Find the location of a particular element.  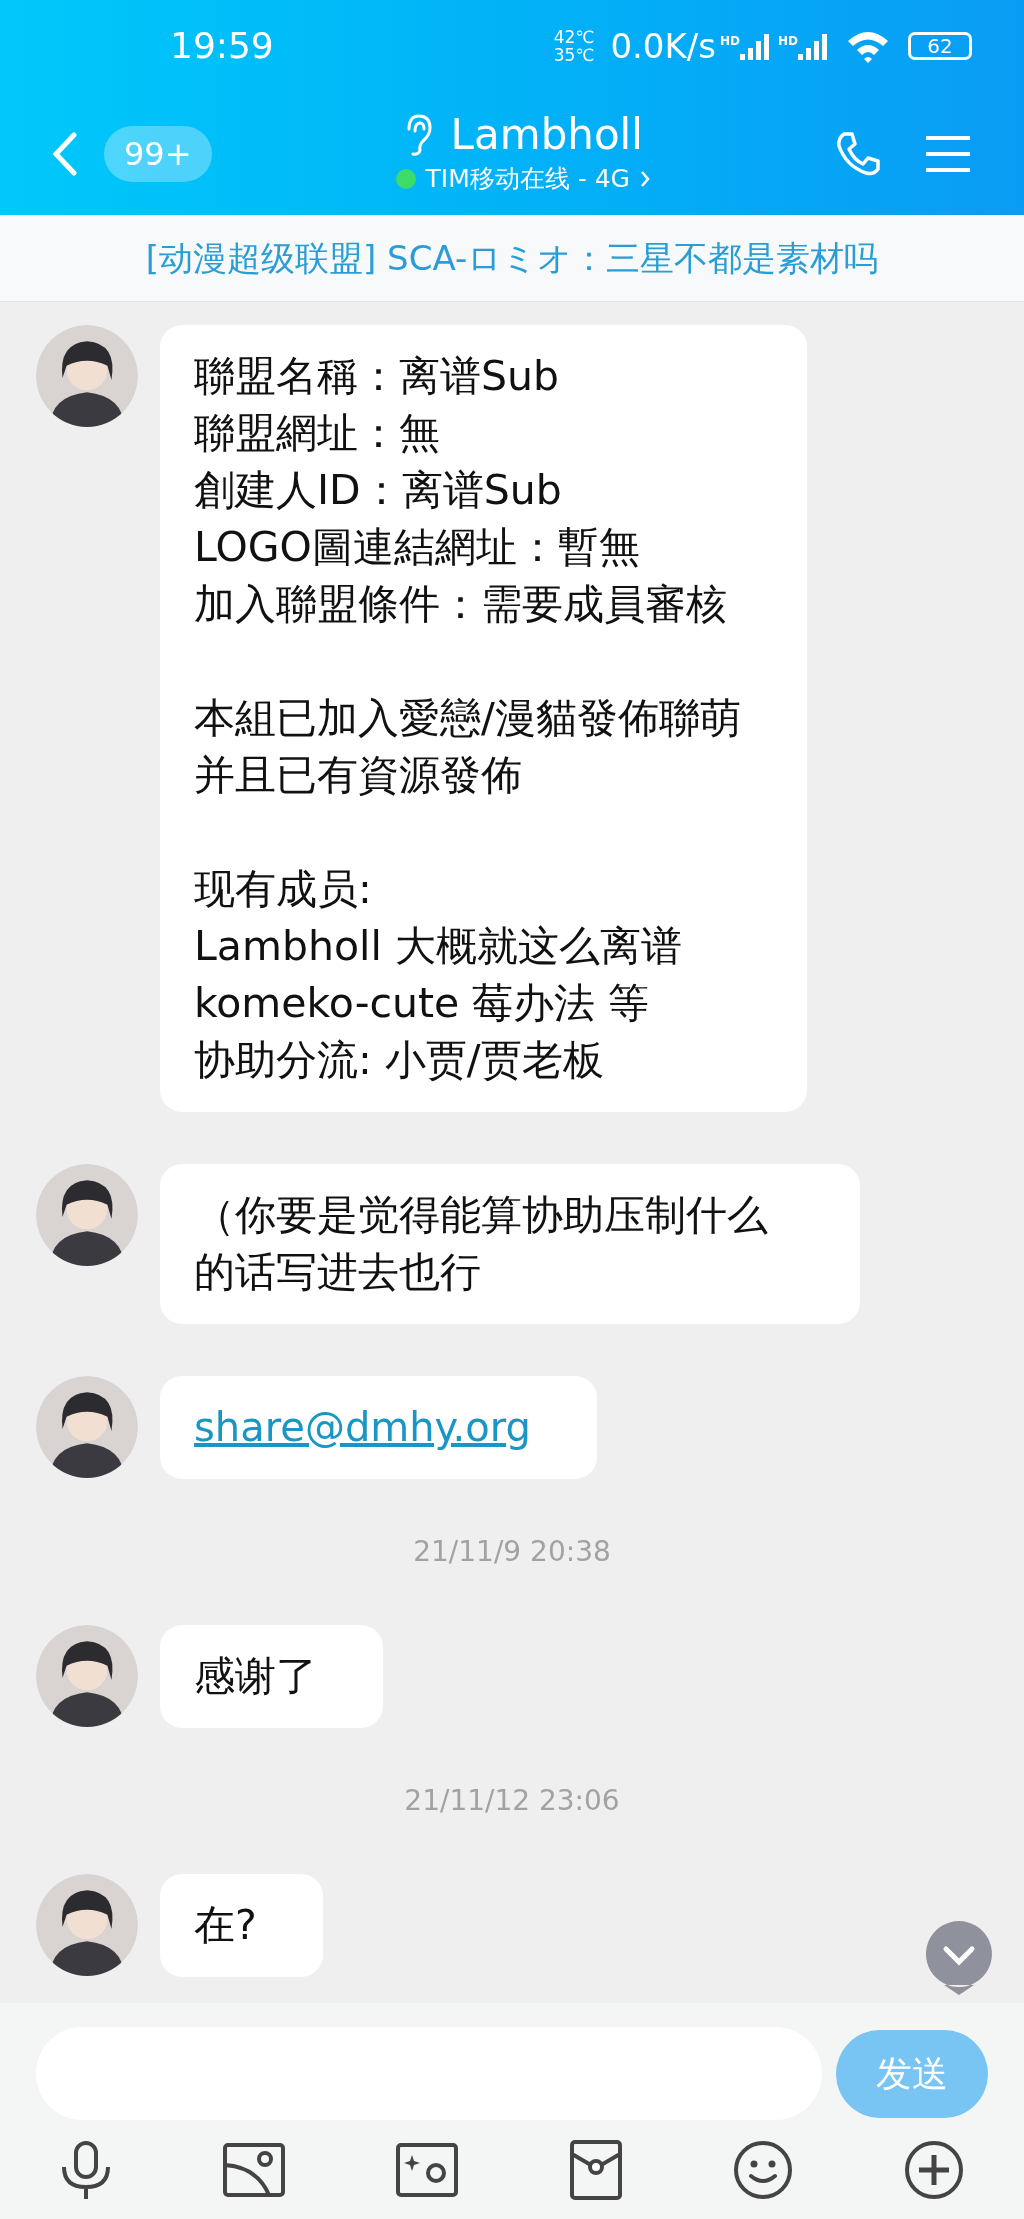

menu-icon is located at coordinates (948, 153).